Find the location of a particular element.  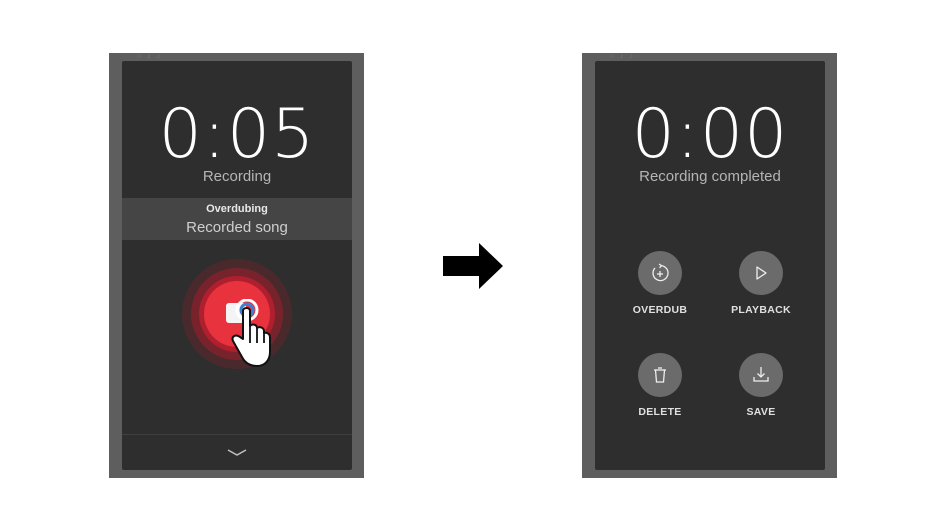

playback-label: PLAYBACK is located at coordinates (761, 310).